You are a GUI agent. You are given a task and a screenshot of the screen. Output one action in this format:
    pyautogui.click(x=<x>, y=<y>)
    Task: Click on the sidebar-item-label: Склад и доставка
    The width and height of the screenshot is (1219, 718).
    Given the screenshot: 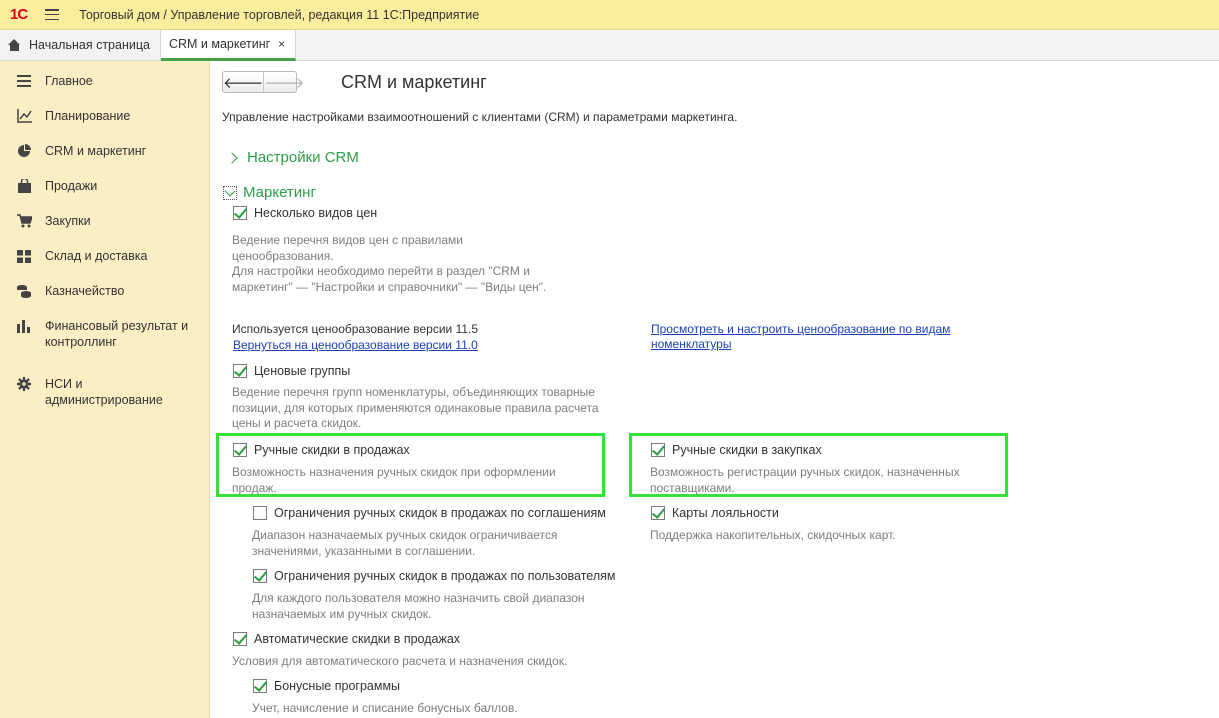 What is the action you would take?
    pyautogui.click(x=96, y=256)
    